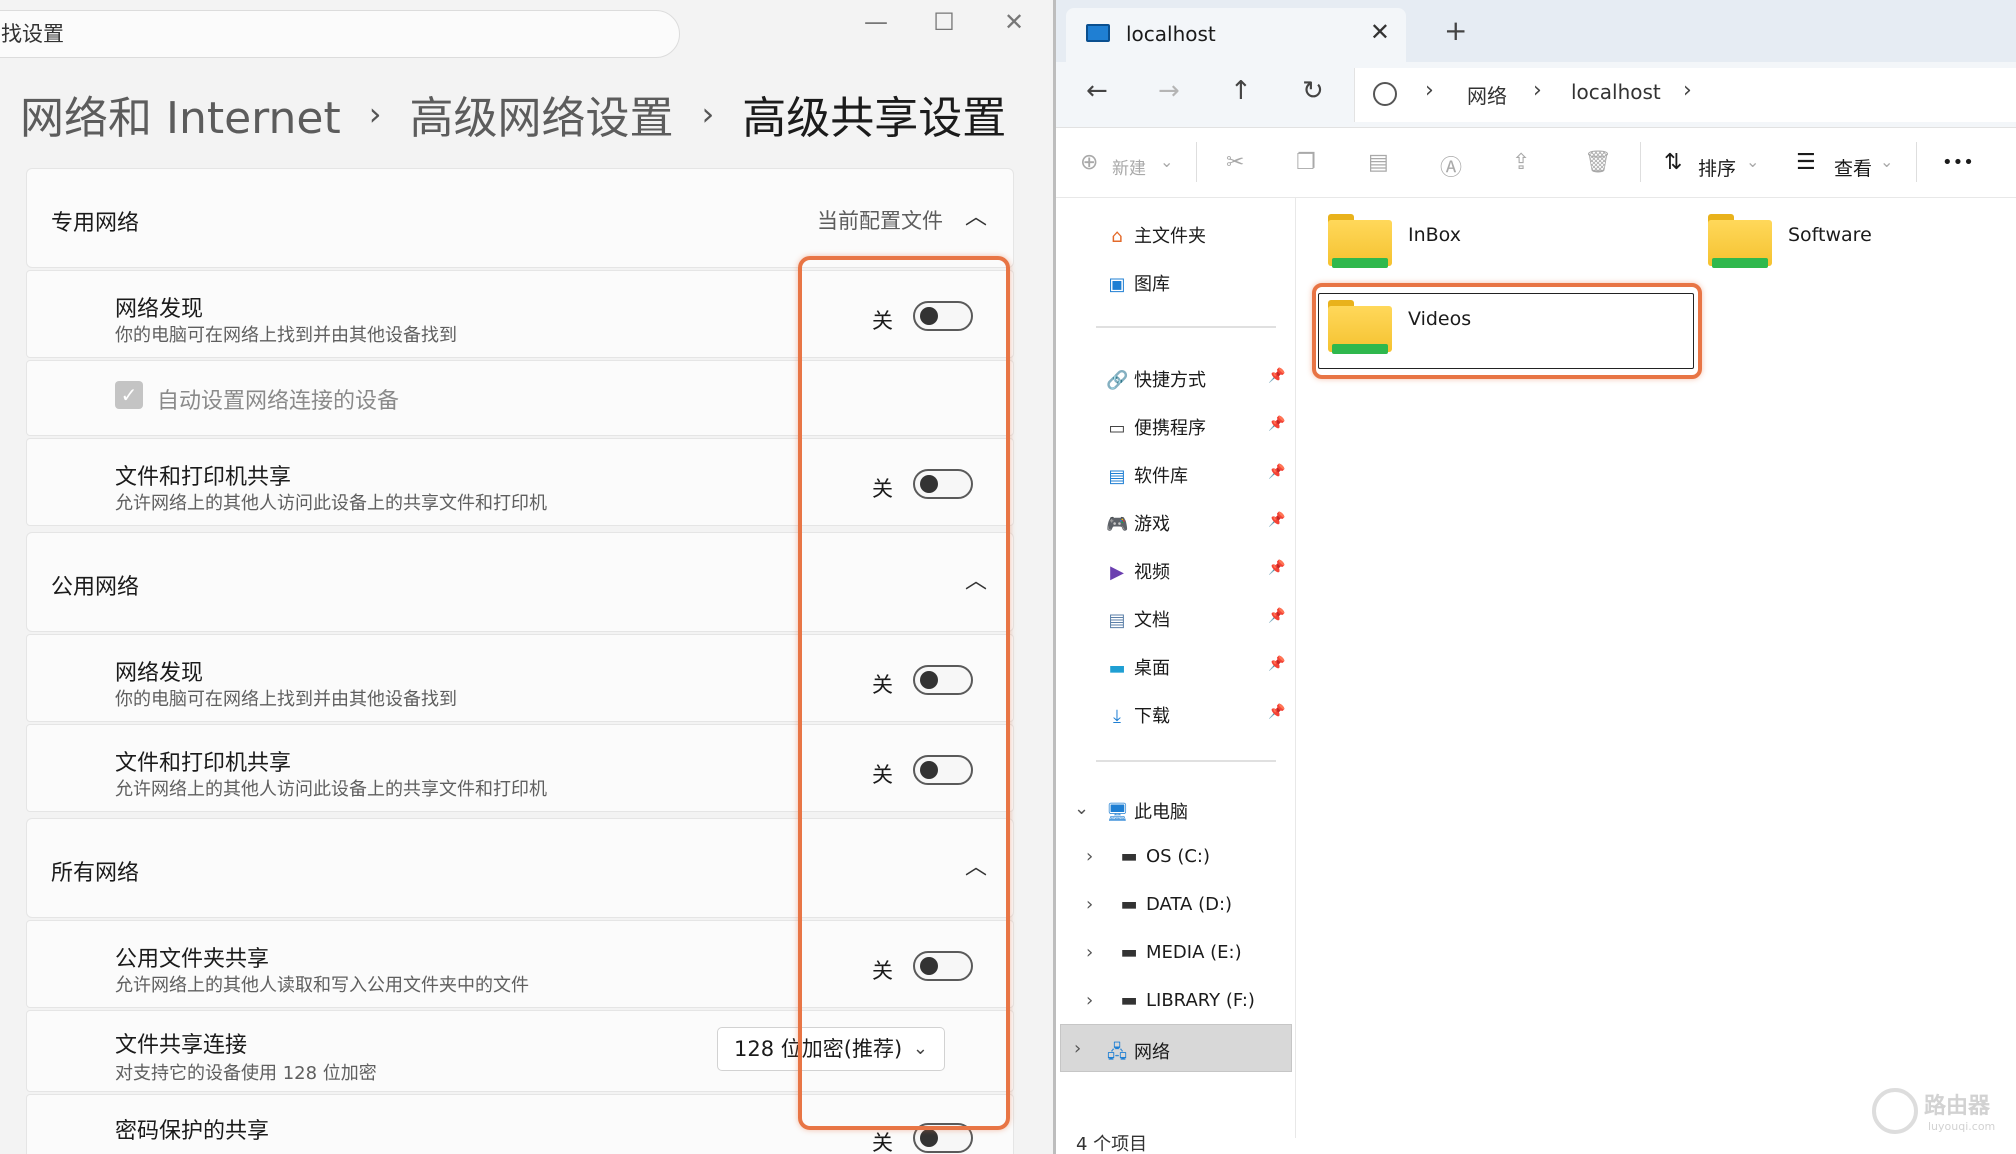 Image resolution: width=2016 pixels, height=1154 pixels. What do you see at coordinates (1673, 162) in the screenshot?
I see `sort-icon: ⇅` at bounding box center [1673, 162].